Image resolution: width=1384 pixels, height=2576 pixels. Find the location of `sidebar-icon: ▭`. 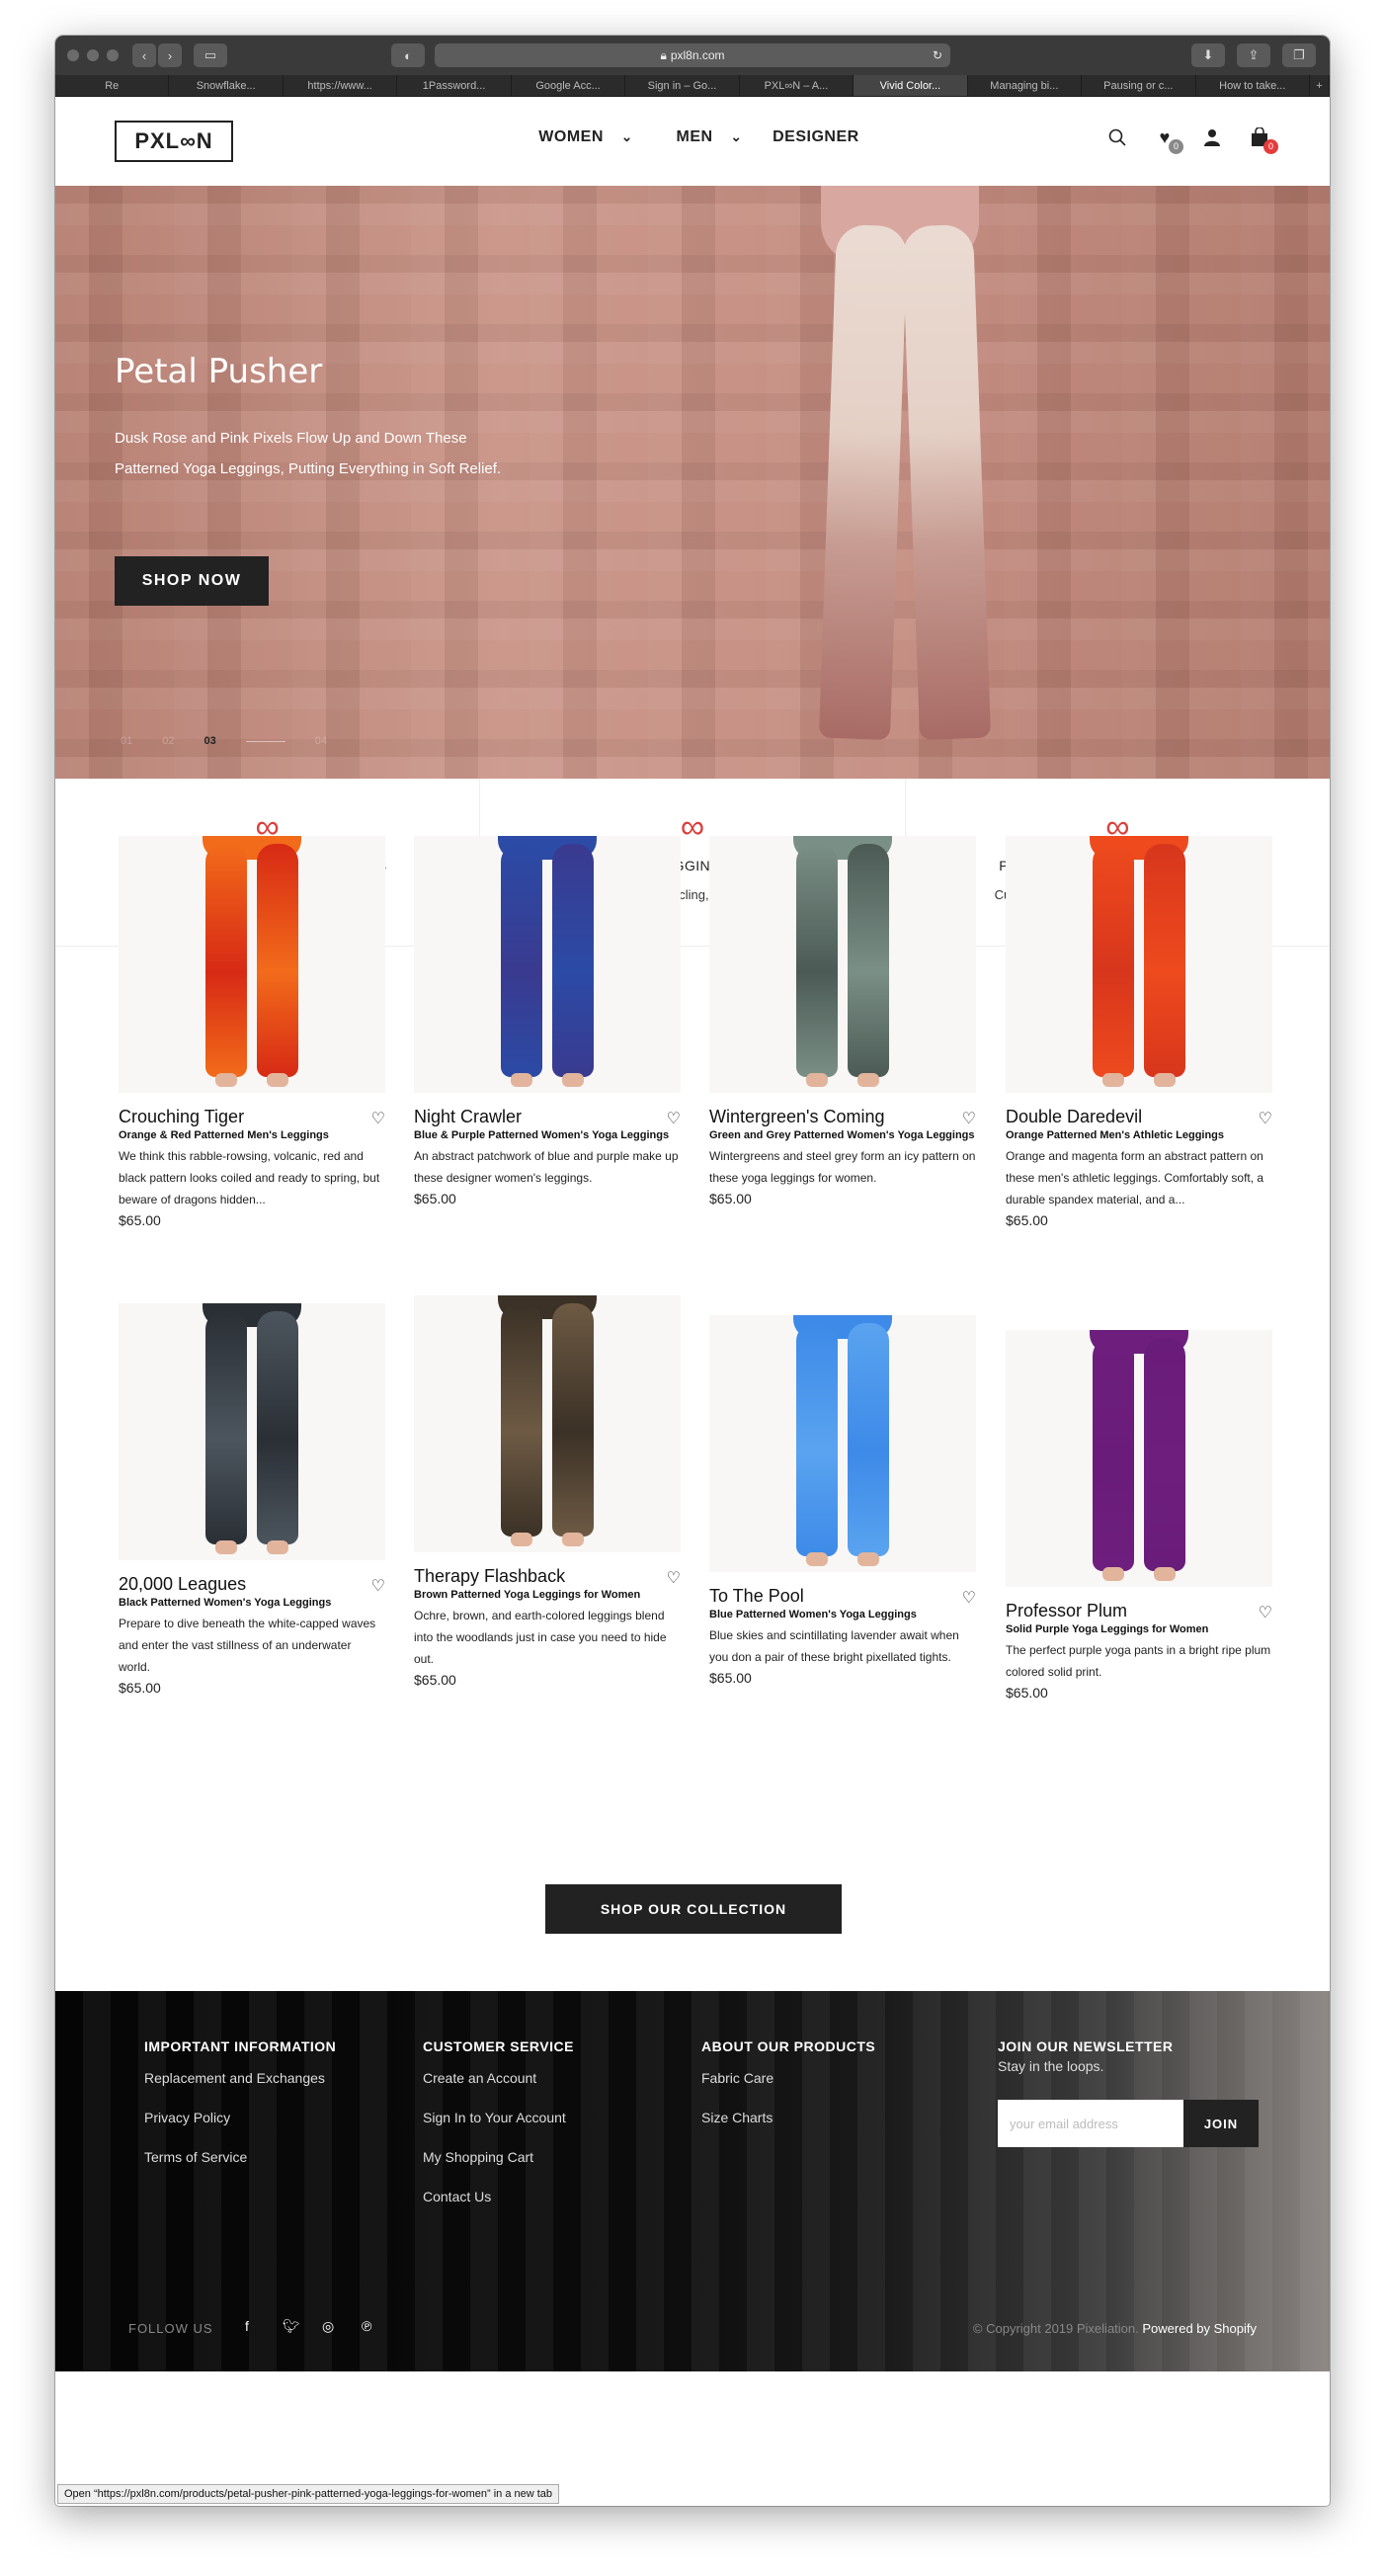

sidebar-icon: ▭ is located at coordinates (210, 54).